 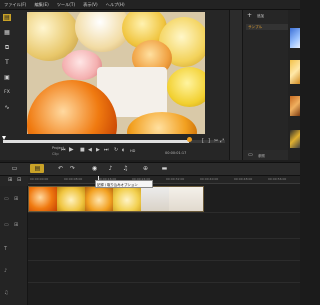 What do you see at coordinates (7, 62) in the screenshot?
I see `title-icon: T` at bounding box center [7, 62].